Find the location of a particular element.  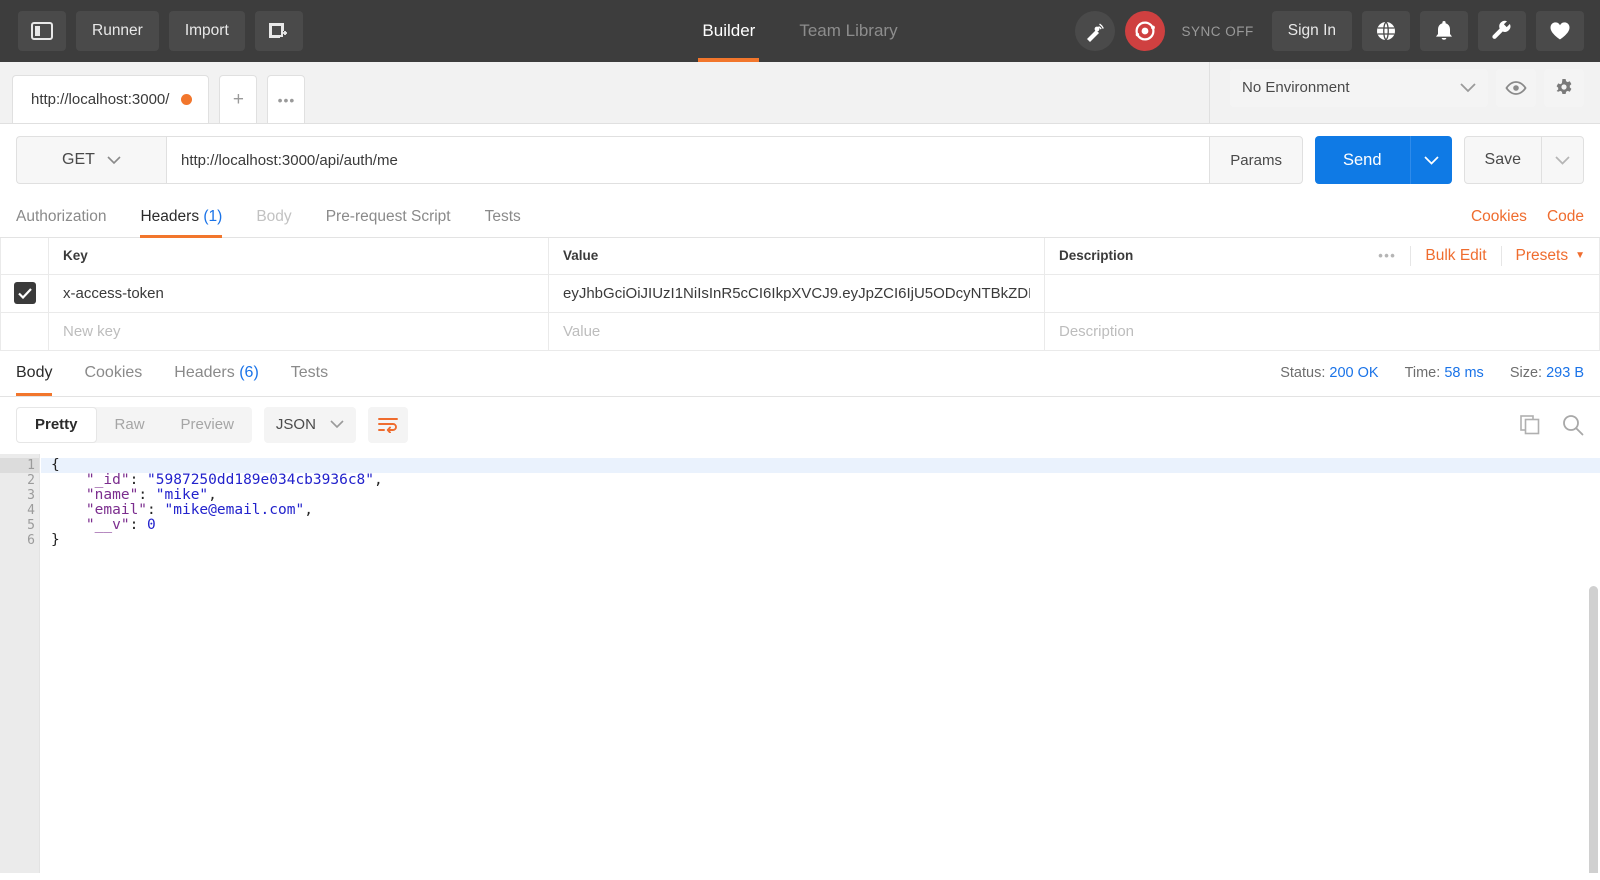

environment-label: No Environment is located at coordinates (1296, 87).